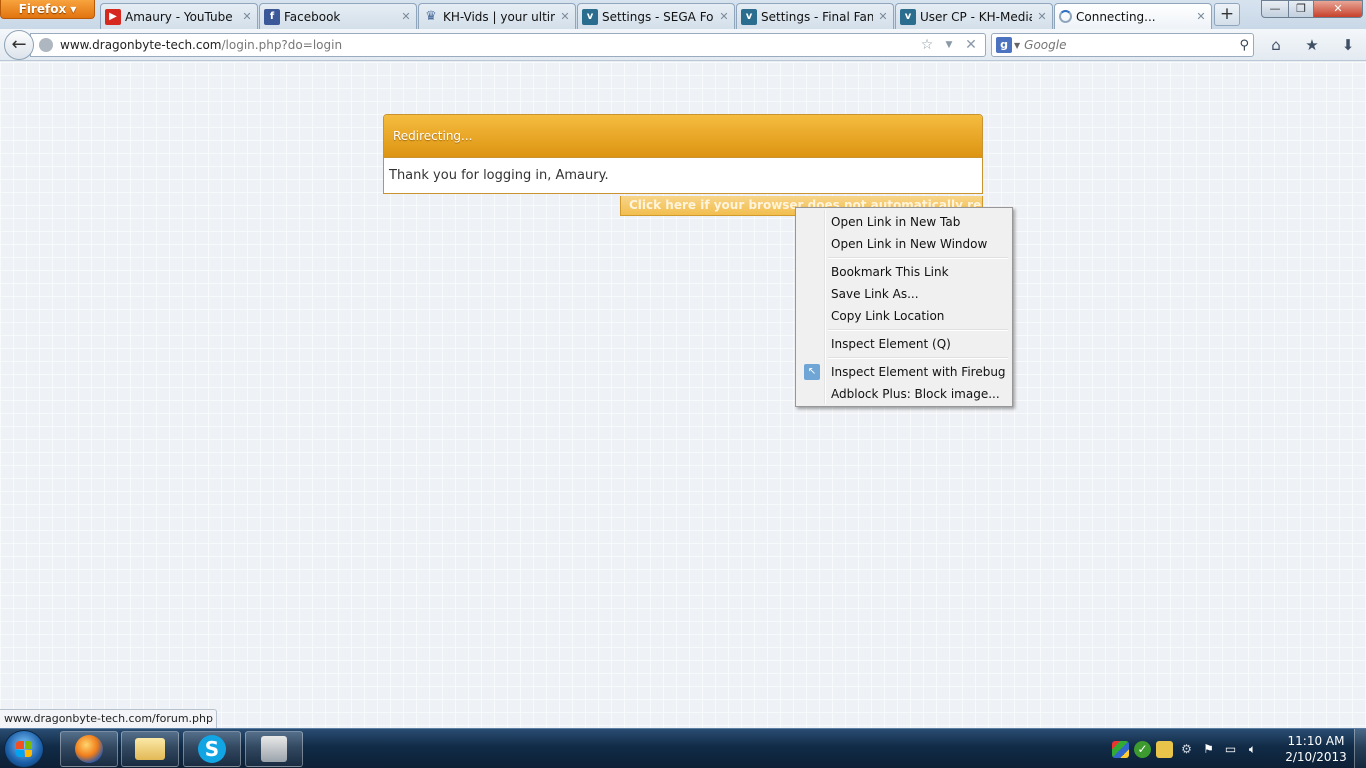 This screenshot has width=1366, height=768. I want to click on tab-title: Amaury - YouTube, so click(179, 16).